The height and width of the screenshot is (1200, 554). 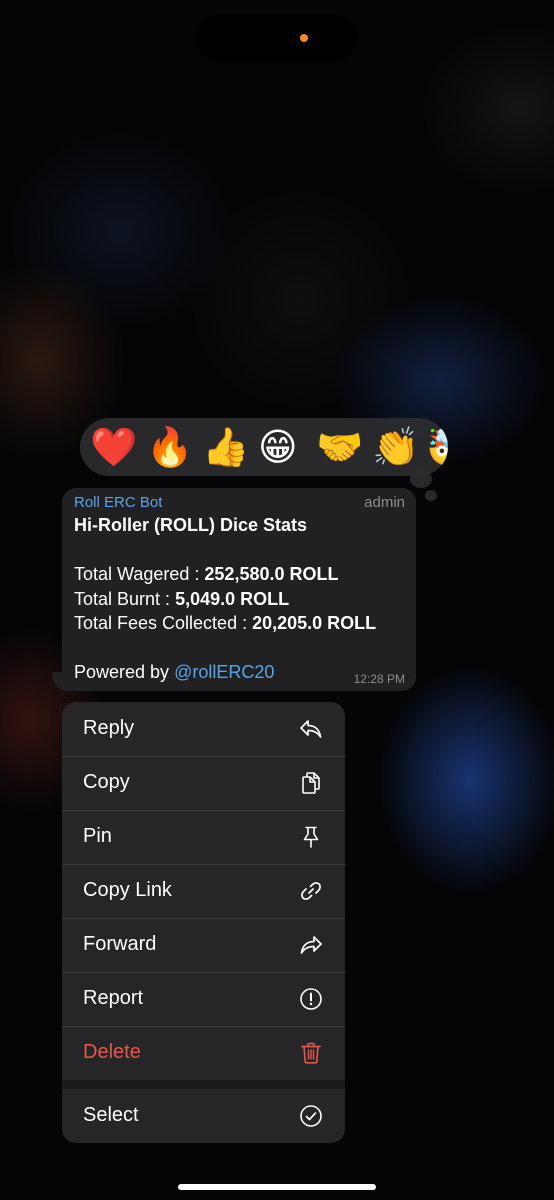 I want to click on message-sender: Roll ERC Bot, so click(x=118, y=502).